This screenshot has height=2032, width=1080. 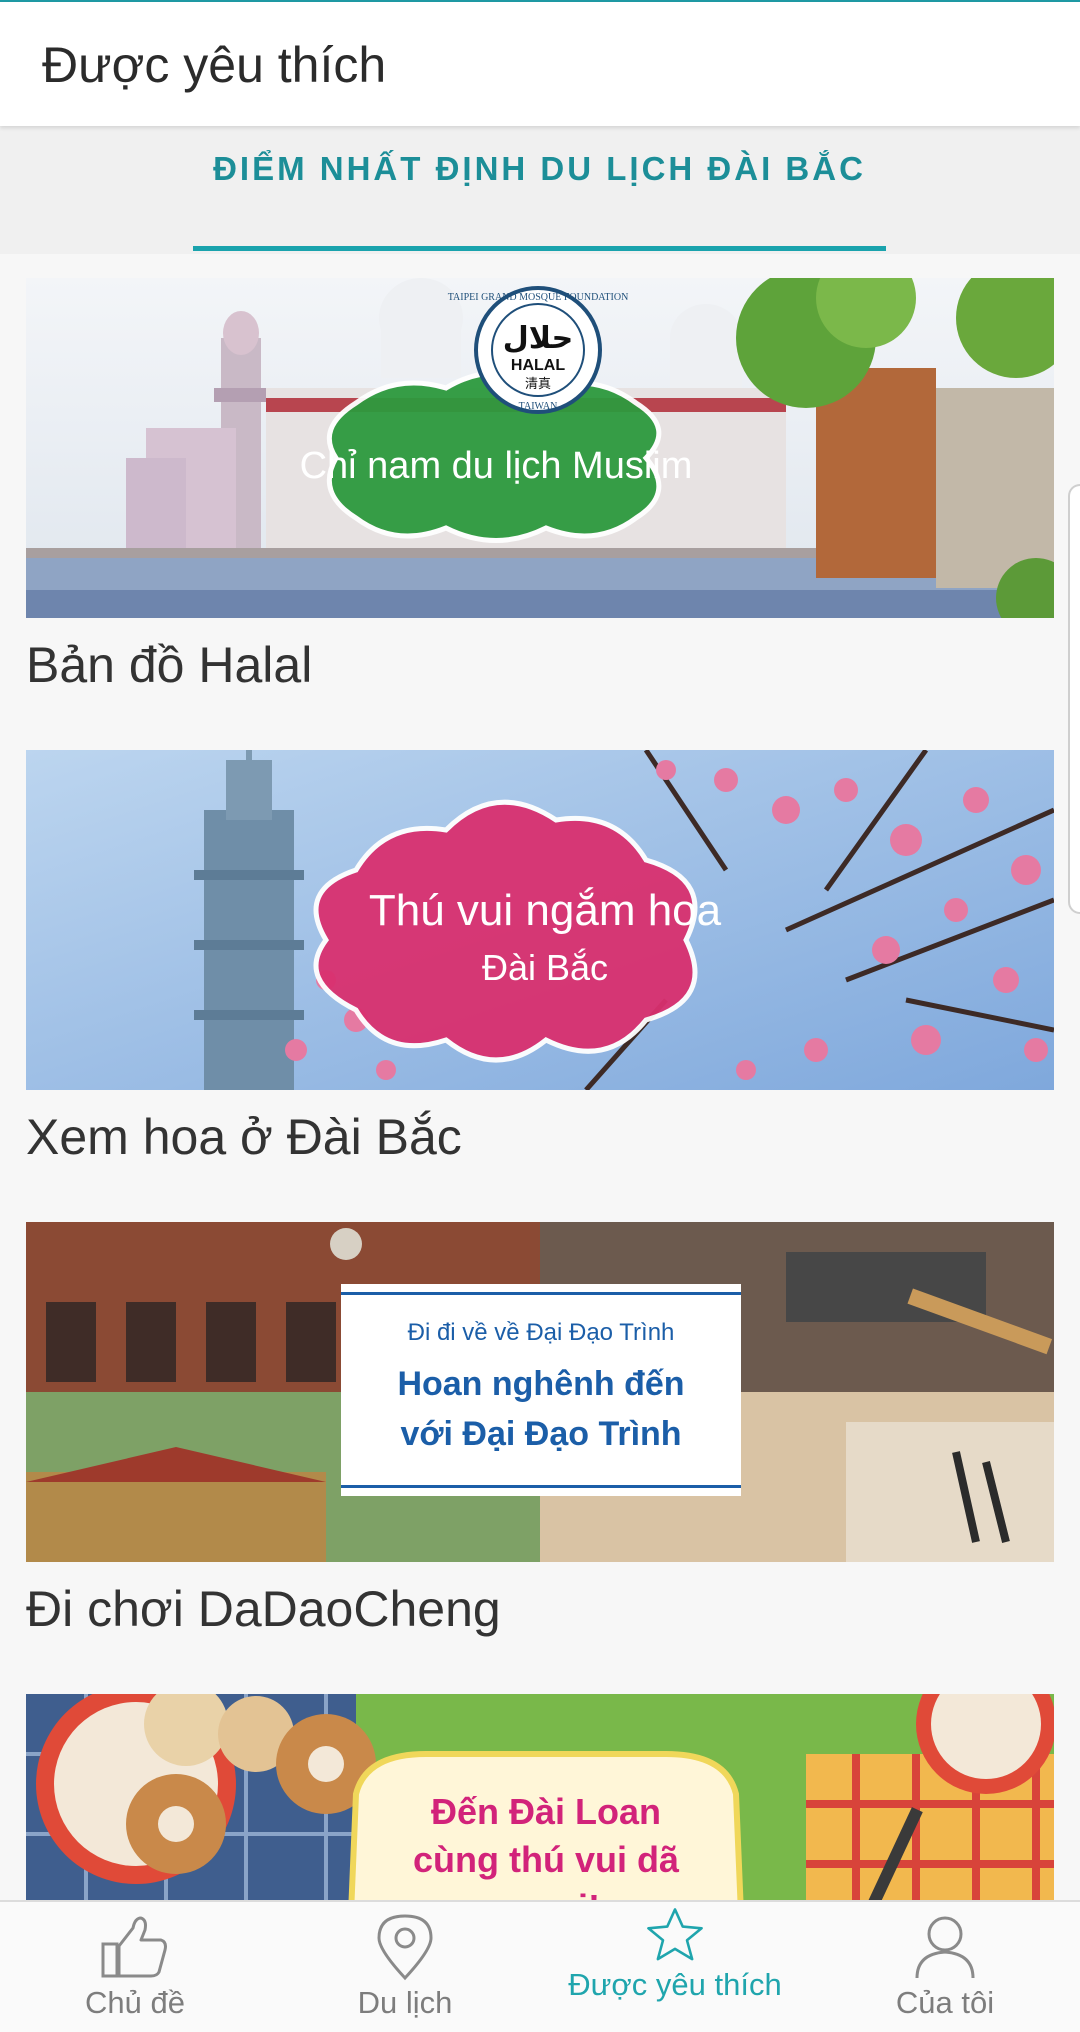 I want to click on nav-item-favorites: Được yêu thích, so click(x=675, y=1967).